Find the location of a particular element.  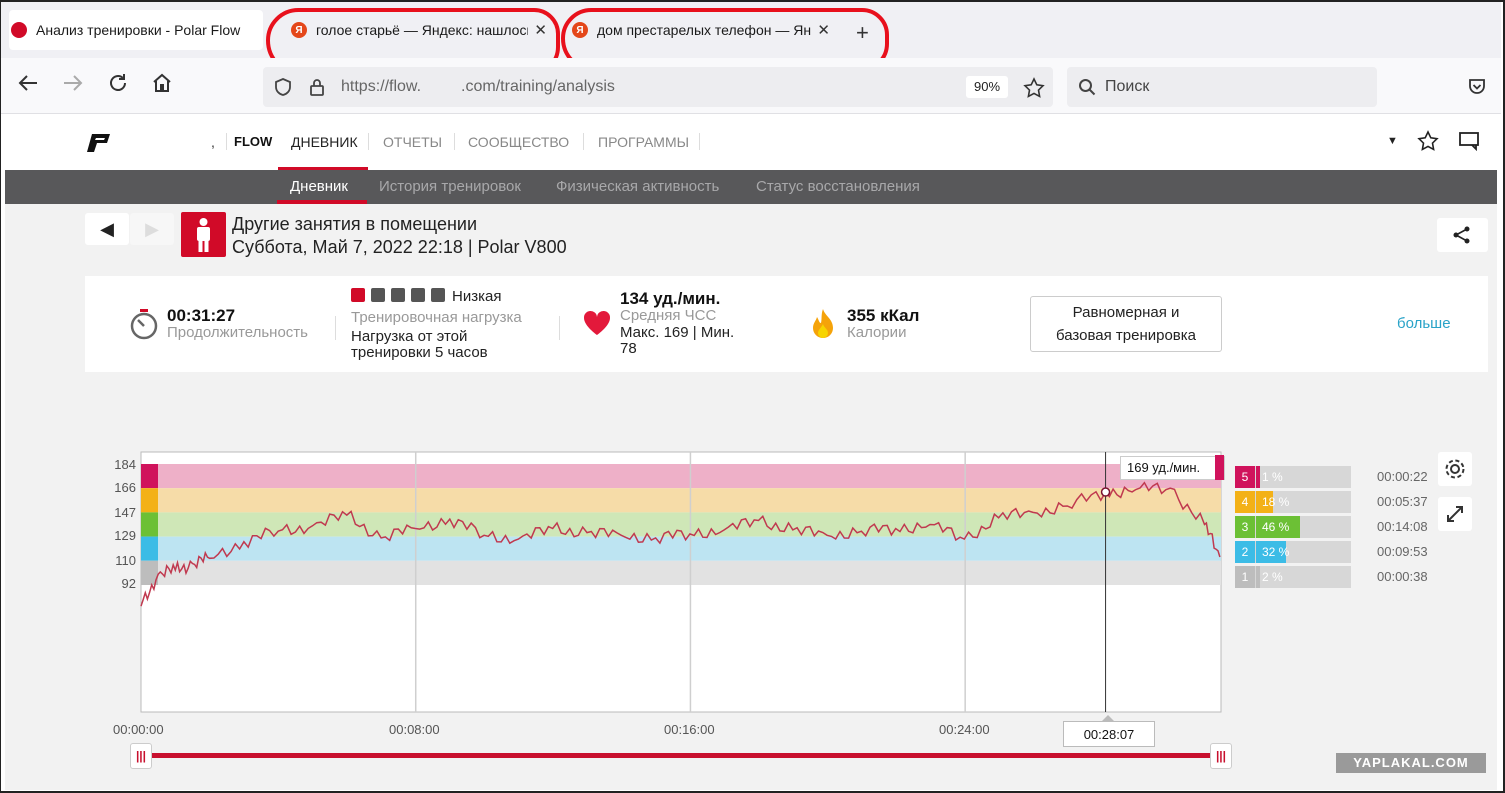

x-tick-label: 00:24:00 is located at coordinates (964, 729).